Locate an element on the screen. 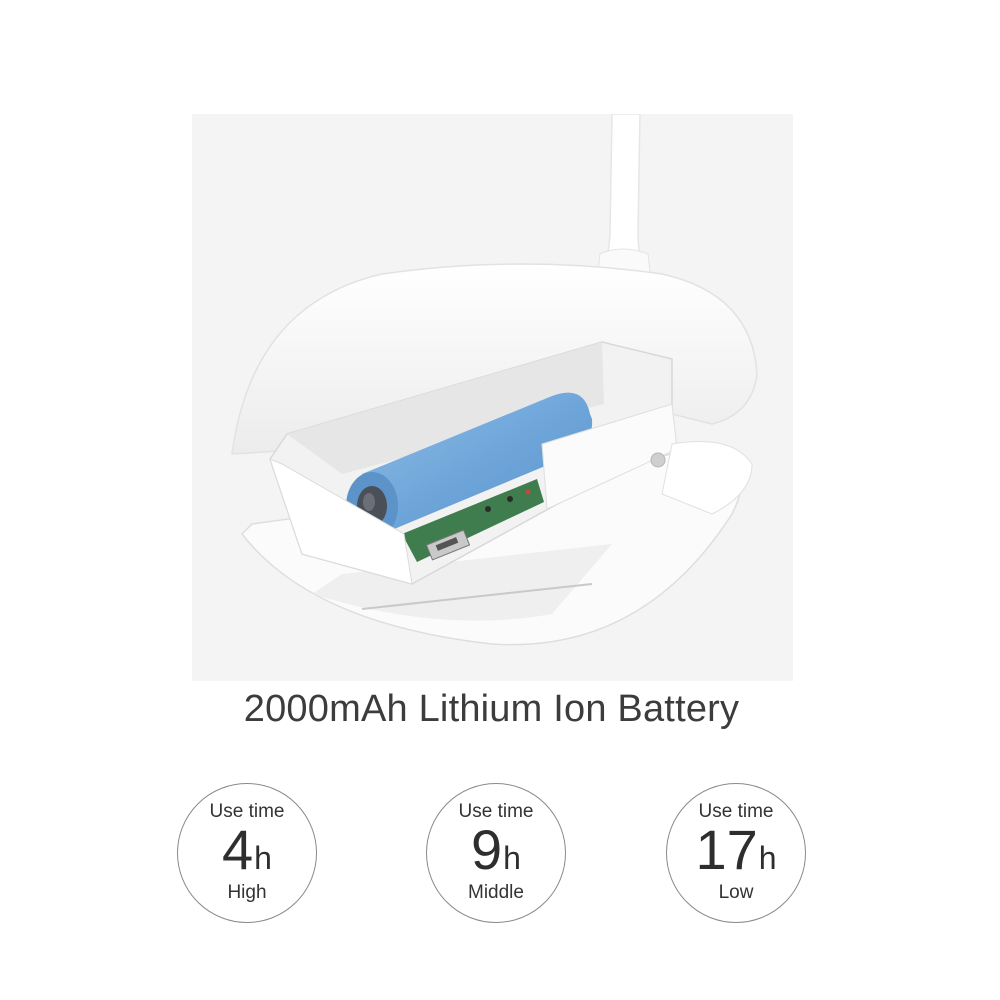 Image resolution: width=1000 pixels, height=1000 pixels. use-time-value: 4h is located at coordinates (247, 850).